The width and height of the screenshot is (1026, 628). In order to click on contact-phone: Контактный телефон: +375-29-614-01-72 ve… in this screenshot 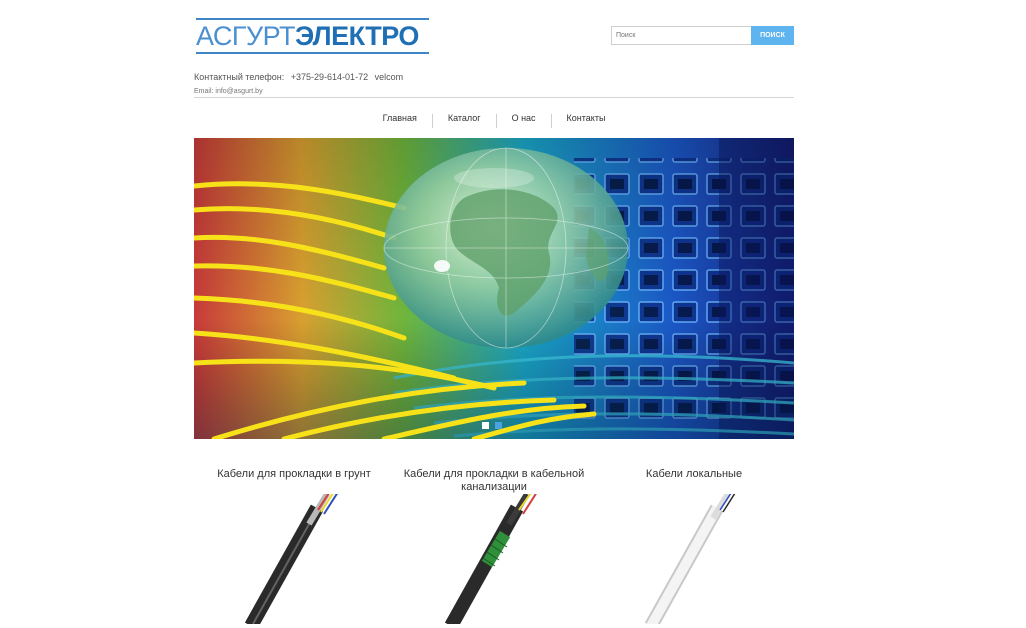, I will do `click(300, 77)`.